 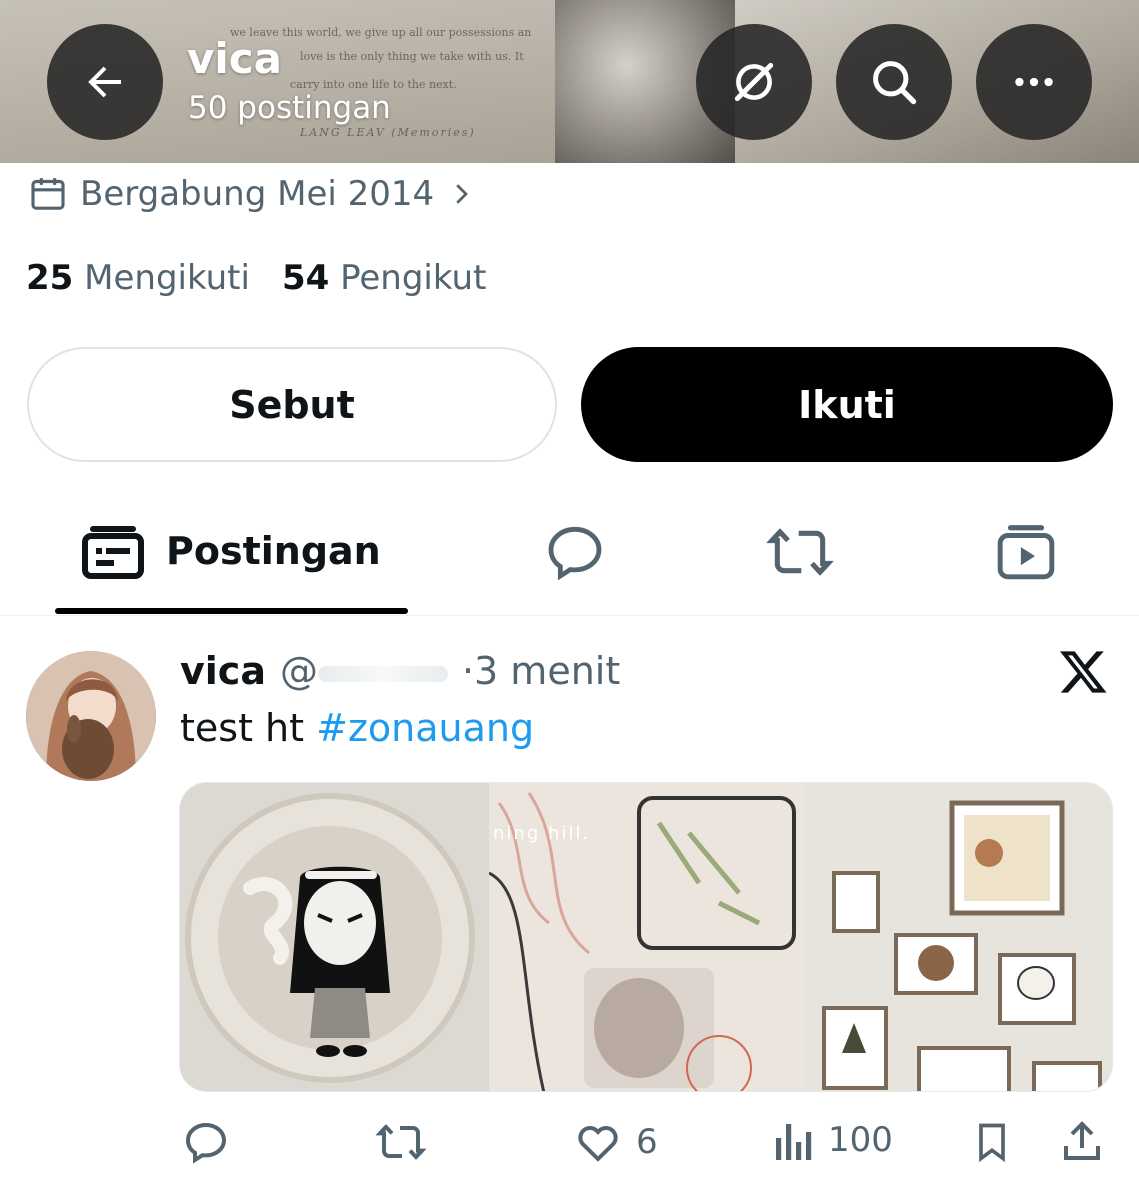 I want to click on media-image-sketch: ning hill., so click(x=646, y=937).